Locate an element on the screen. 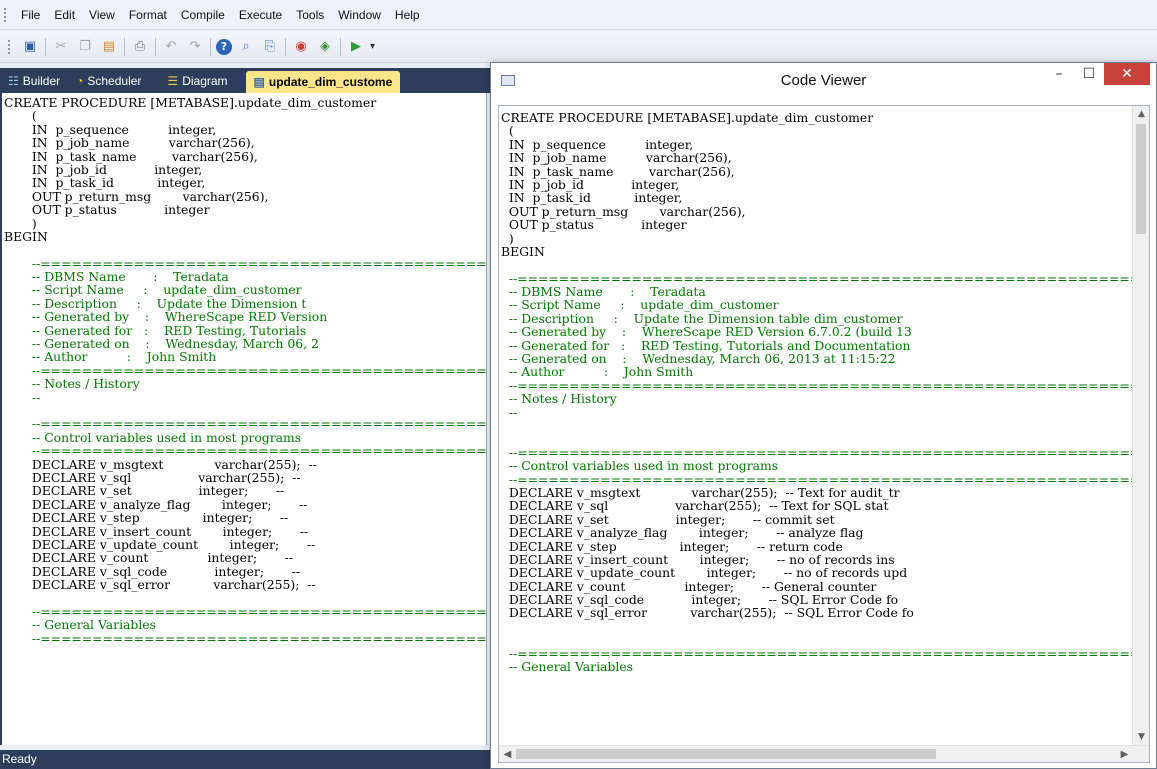 The width and height of the screenshot is (1157, 769). menu-tools: Tools is located at coordinates (310, 15).